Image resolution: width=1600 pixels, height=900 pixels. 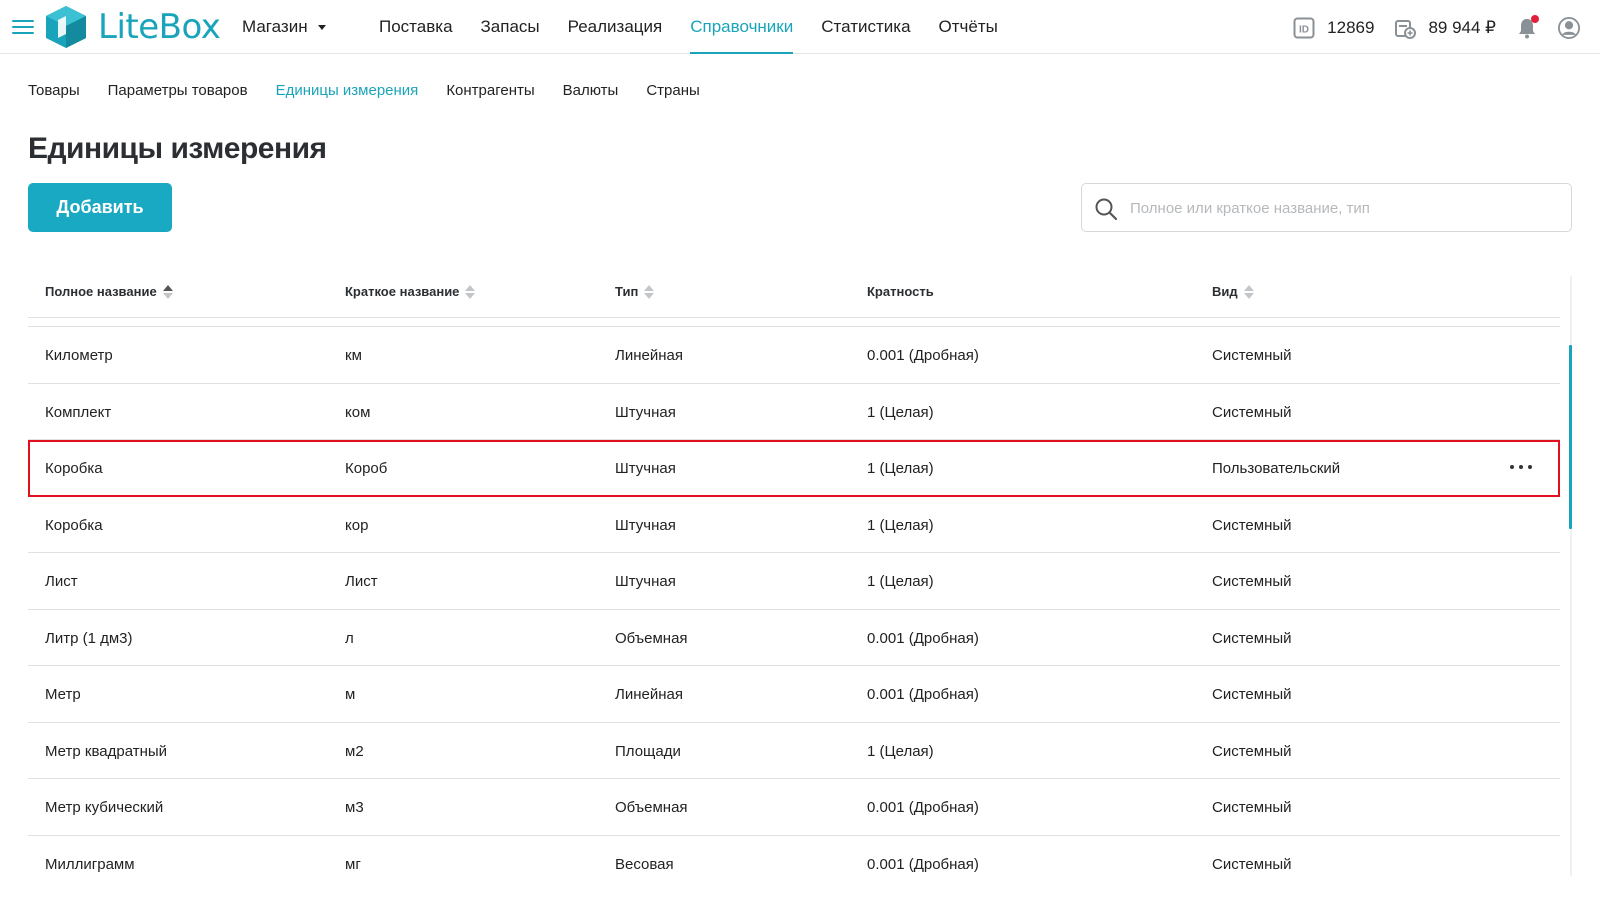 What do you see at coordinates (1521, 467) in the screenshot?
I see `more-options-icon` at bounding box center [1521, 467].